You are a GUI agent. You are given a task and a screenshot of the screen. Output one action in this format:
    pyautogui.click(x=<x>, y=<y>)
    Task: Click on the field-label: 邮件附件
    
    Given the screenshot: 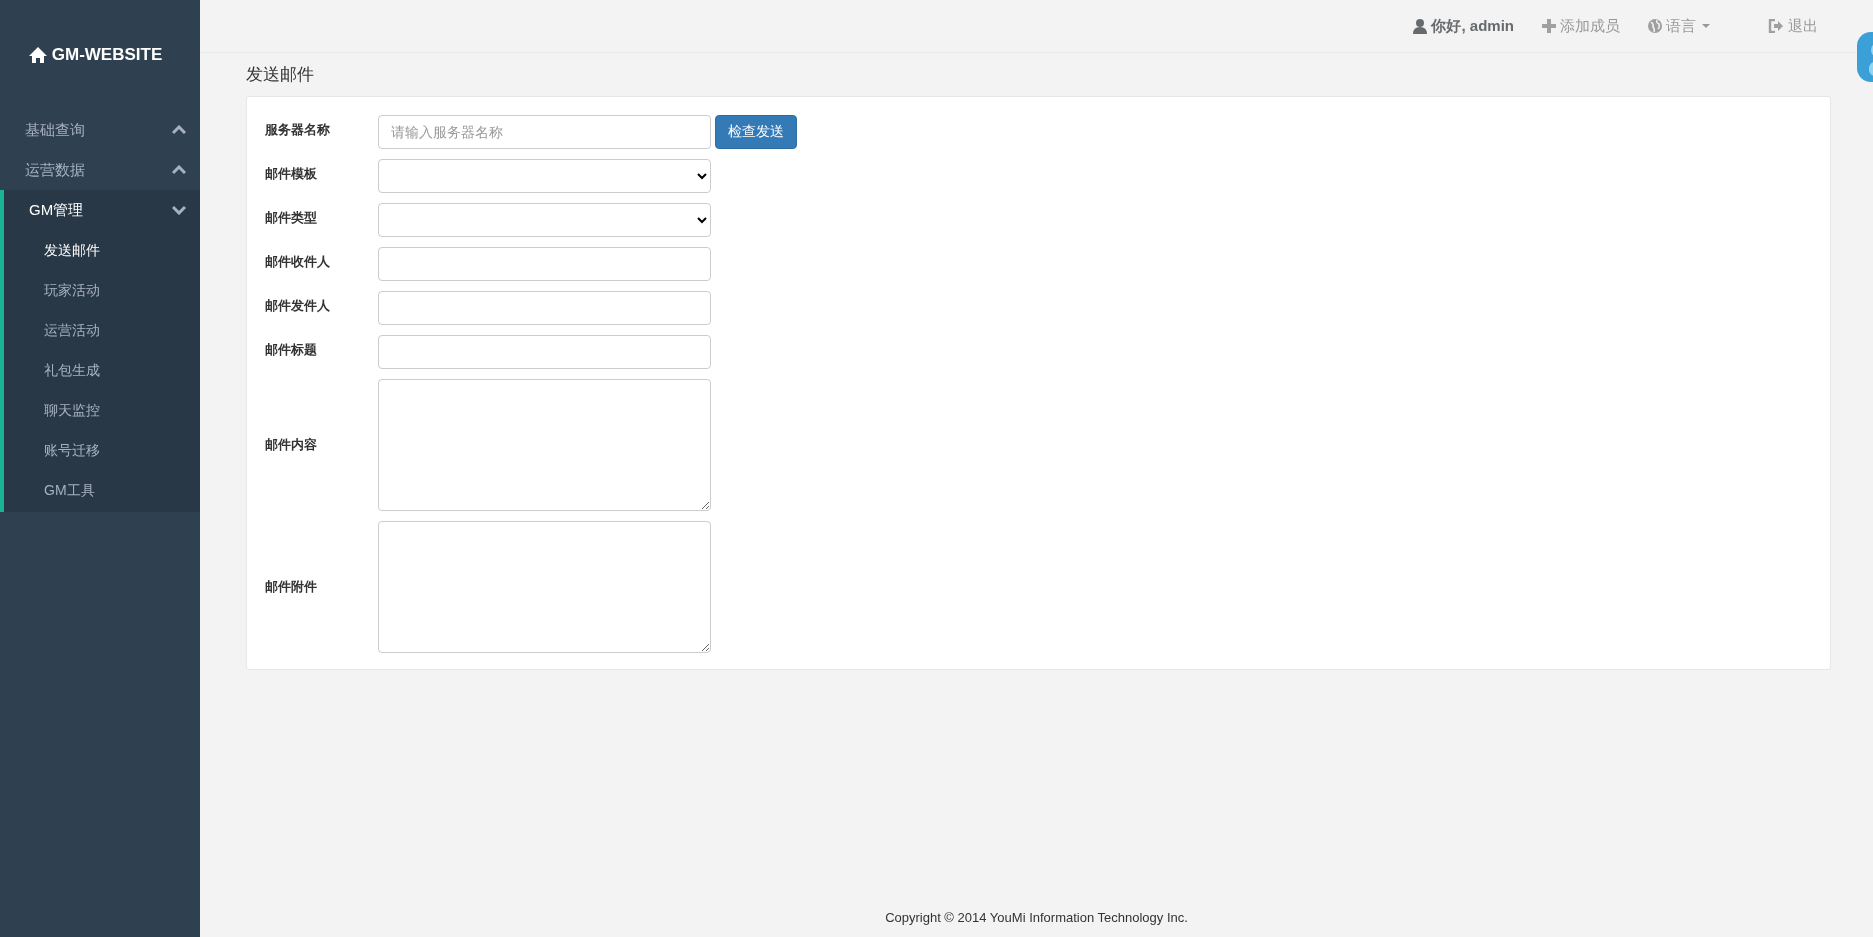 What is the action you would take?
    pyautogui.click(x=291, y=587)
    